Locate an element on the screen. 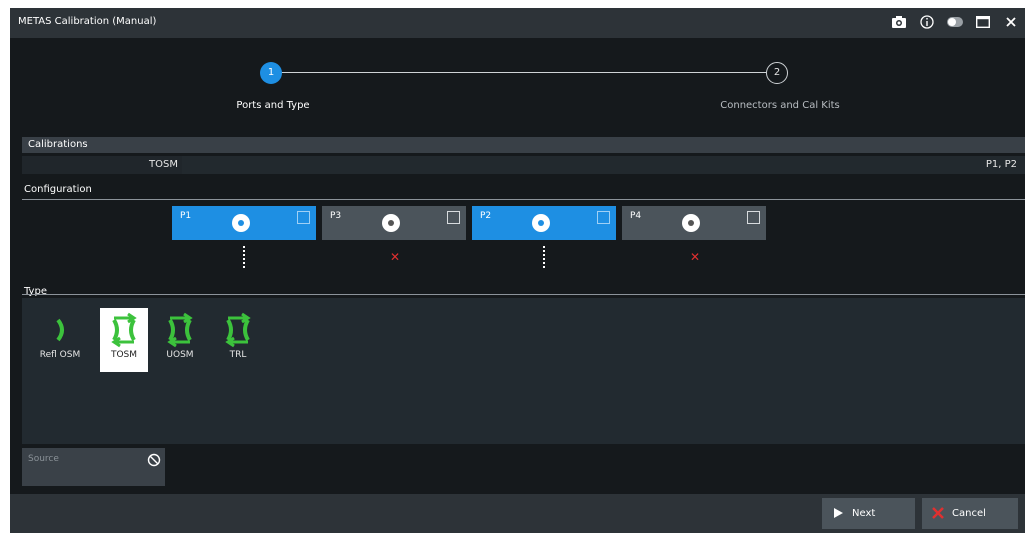 This screenshot has height=533, width=1035. calibrations-header: Calibrations is located at coordinates (523, 145).